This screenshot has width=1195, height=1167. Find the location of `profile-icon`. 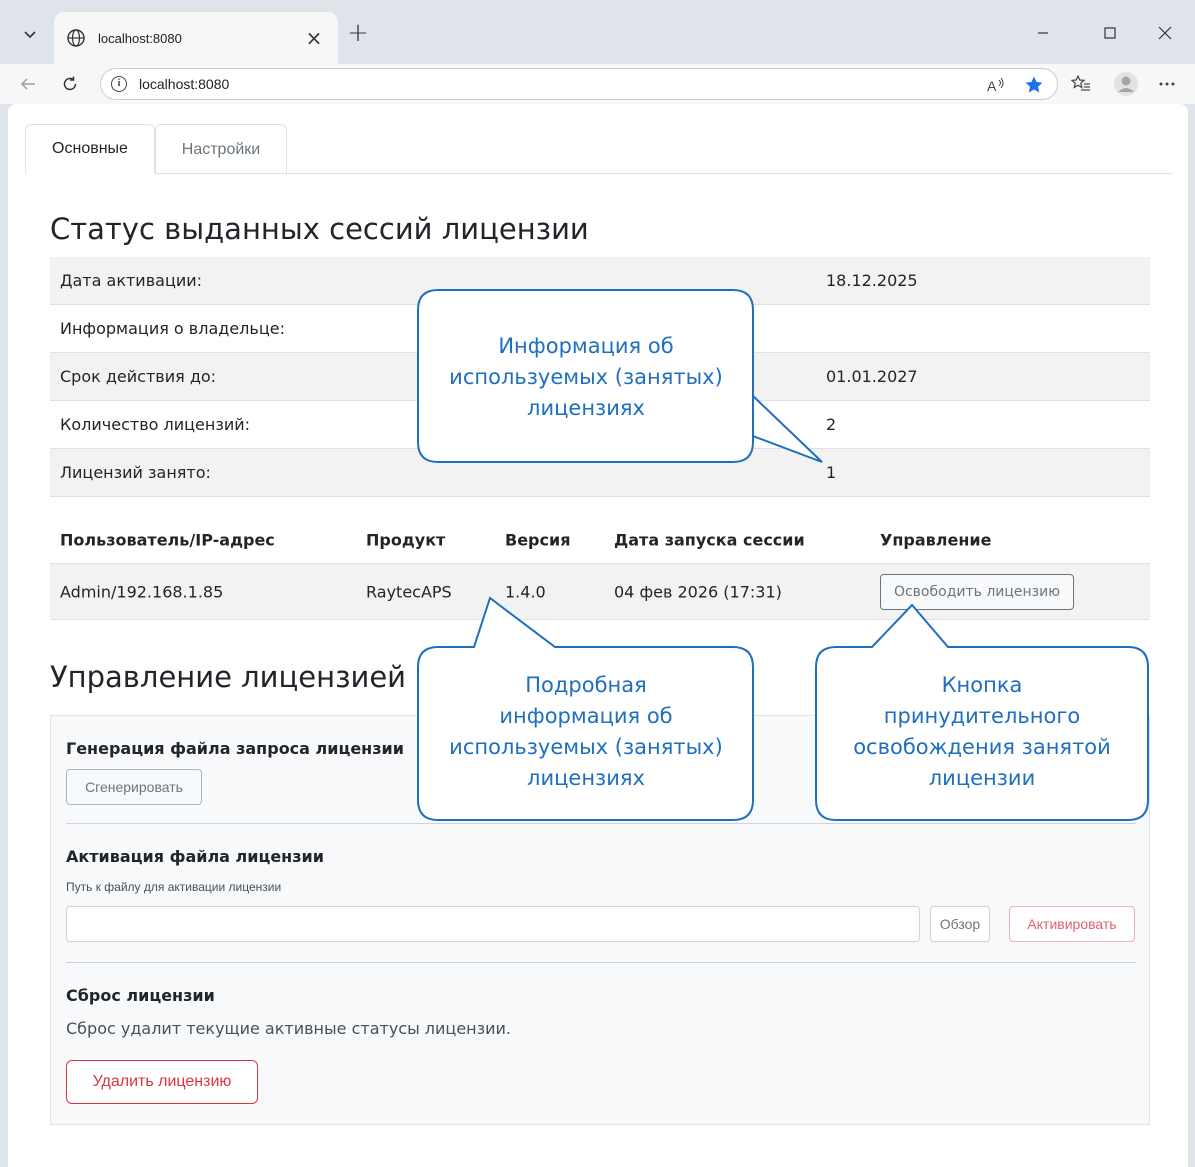

profile-icon is located at coordinates (1126, 84).